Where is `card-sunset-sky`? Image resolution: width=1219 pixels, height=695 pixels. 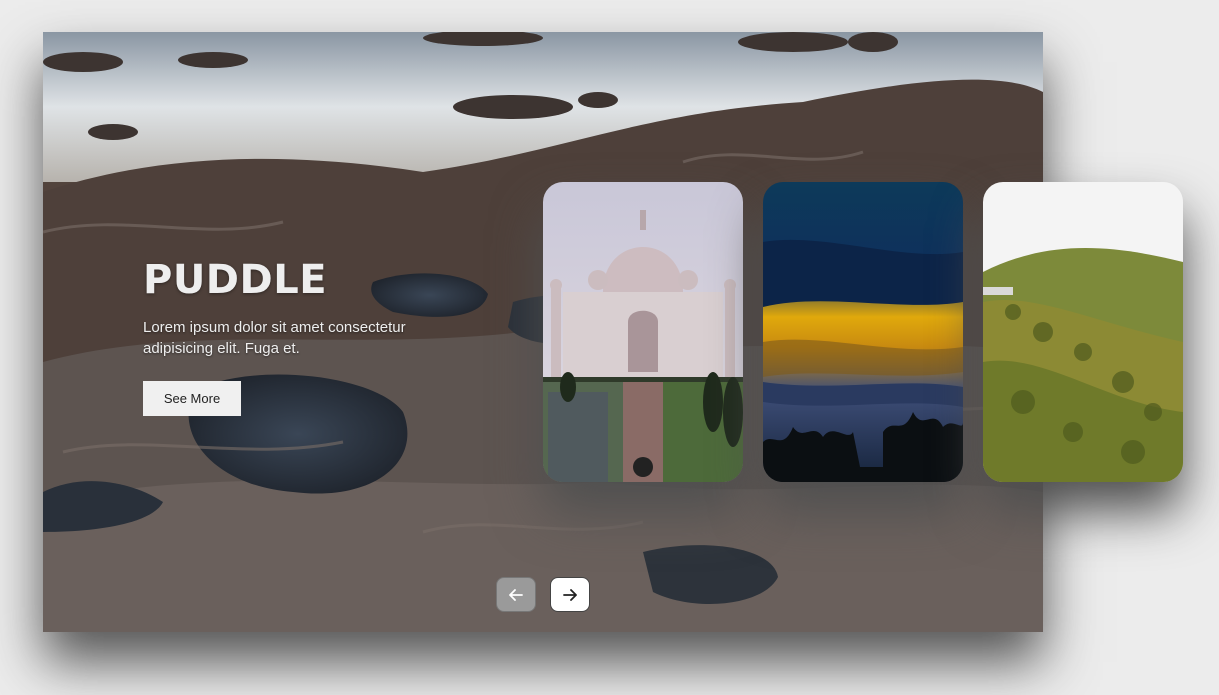
card-sunset-sky is located at coordinates (863, 332).